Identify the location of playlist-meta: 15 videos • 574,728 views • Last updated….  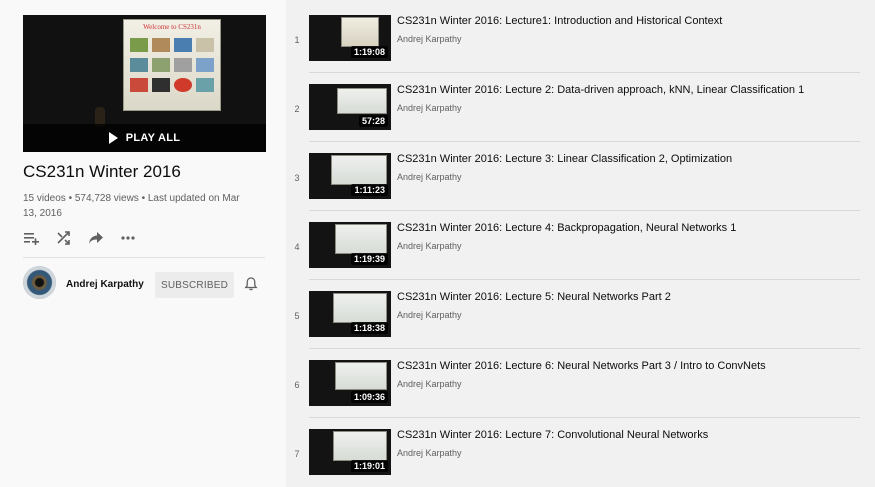
(131, 206).